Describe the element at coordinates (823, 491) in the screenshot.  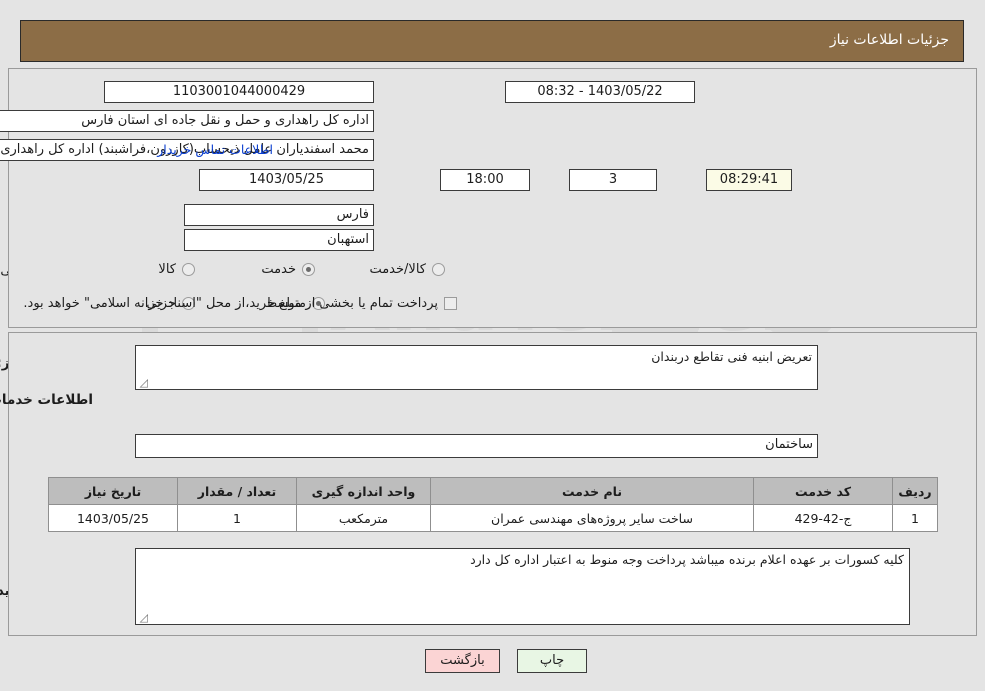
I see `col-service-code: کد خدمت` at that location.